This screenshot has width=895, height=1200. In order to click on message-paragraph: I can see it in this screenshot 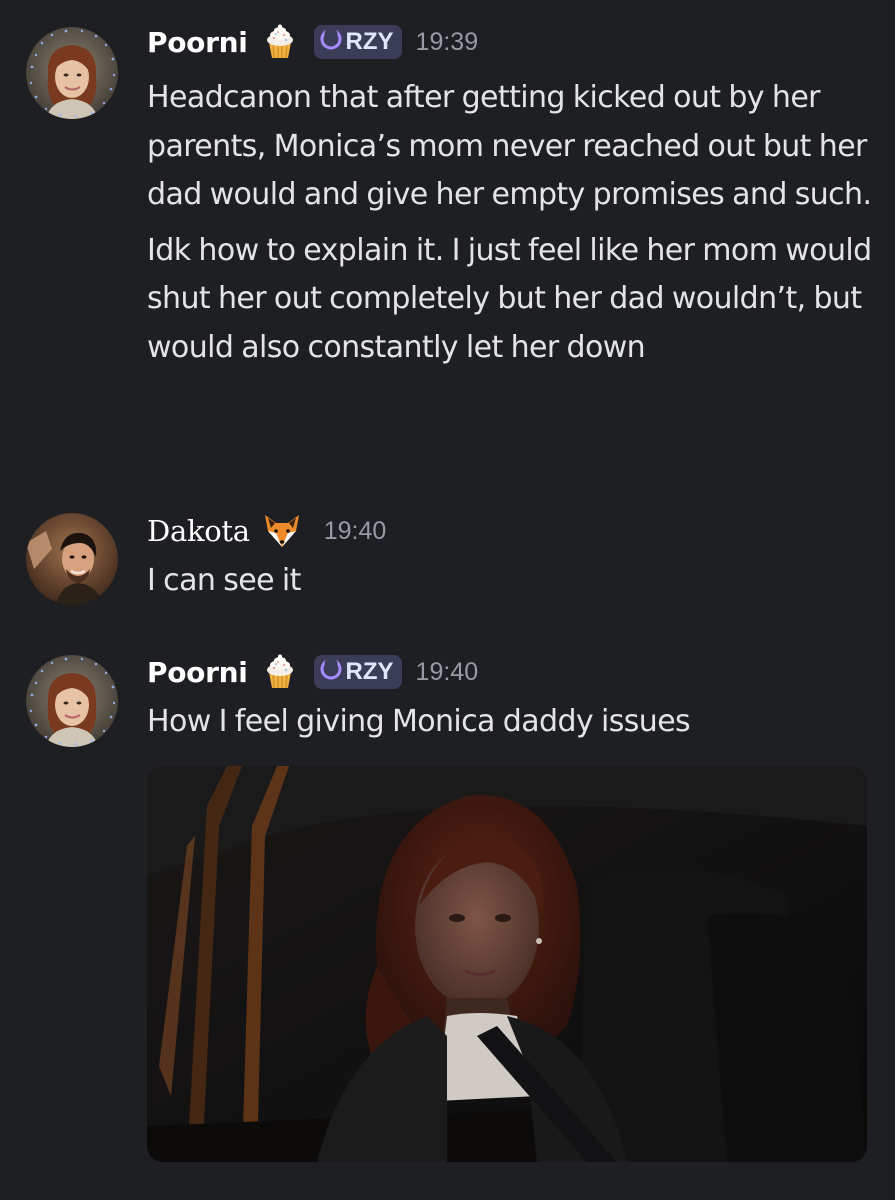, I will do `click(224, 580)`.